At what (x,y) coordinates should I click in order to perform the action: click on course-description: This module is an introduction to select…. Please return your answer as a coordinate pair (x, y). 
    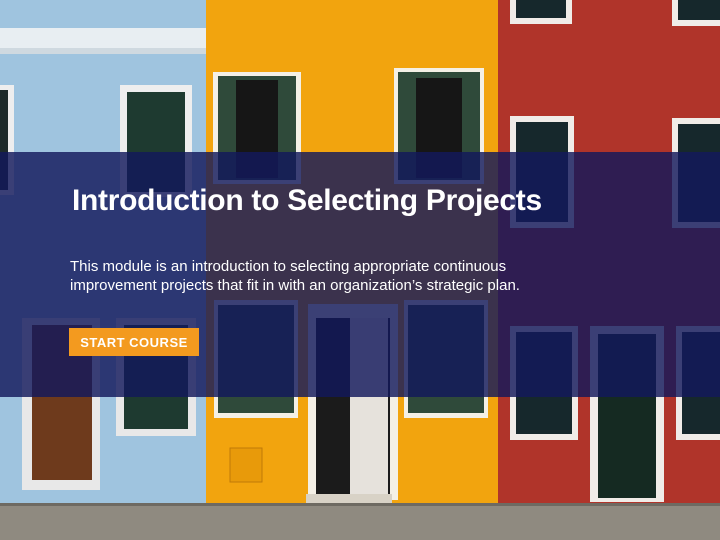
    Looking at the image, I should click on (295, 276).